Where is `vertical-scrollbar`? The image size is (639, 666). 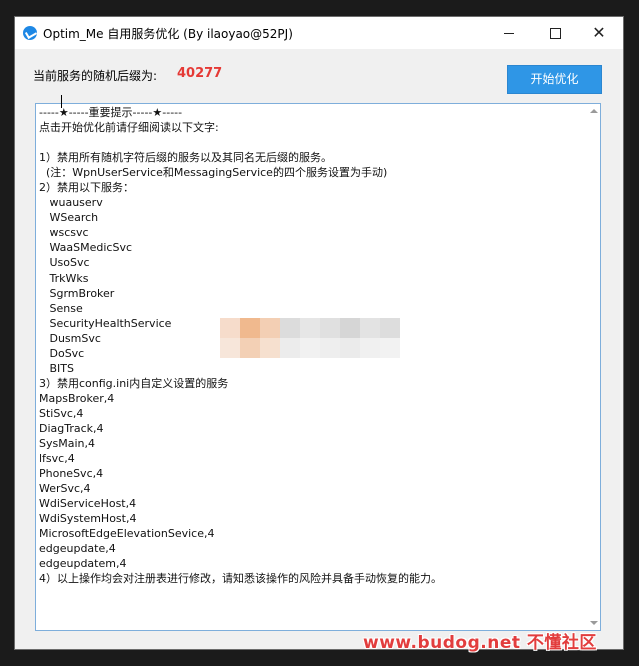 vertical-scrollbar is located at coordinates (594, 367).